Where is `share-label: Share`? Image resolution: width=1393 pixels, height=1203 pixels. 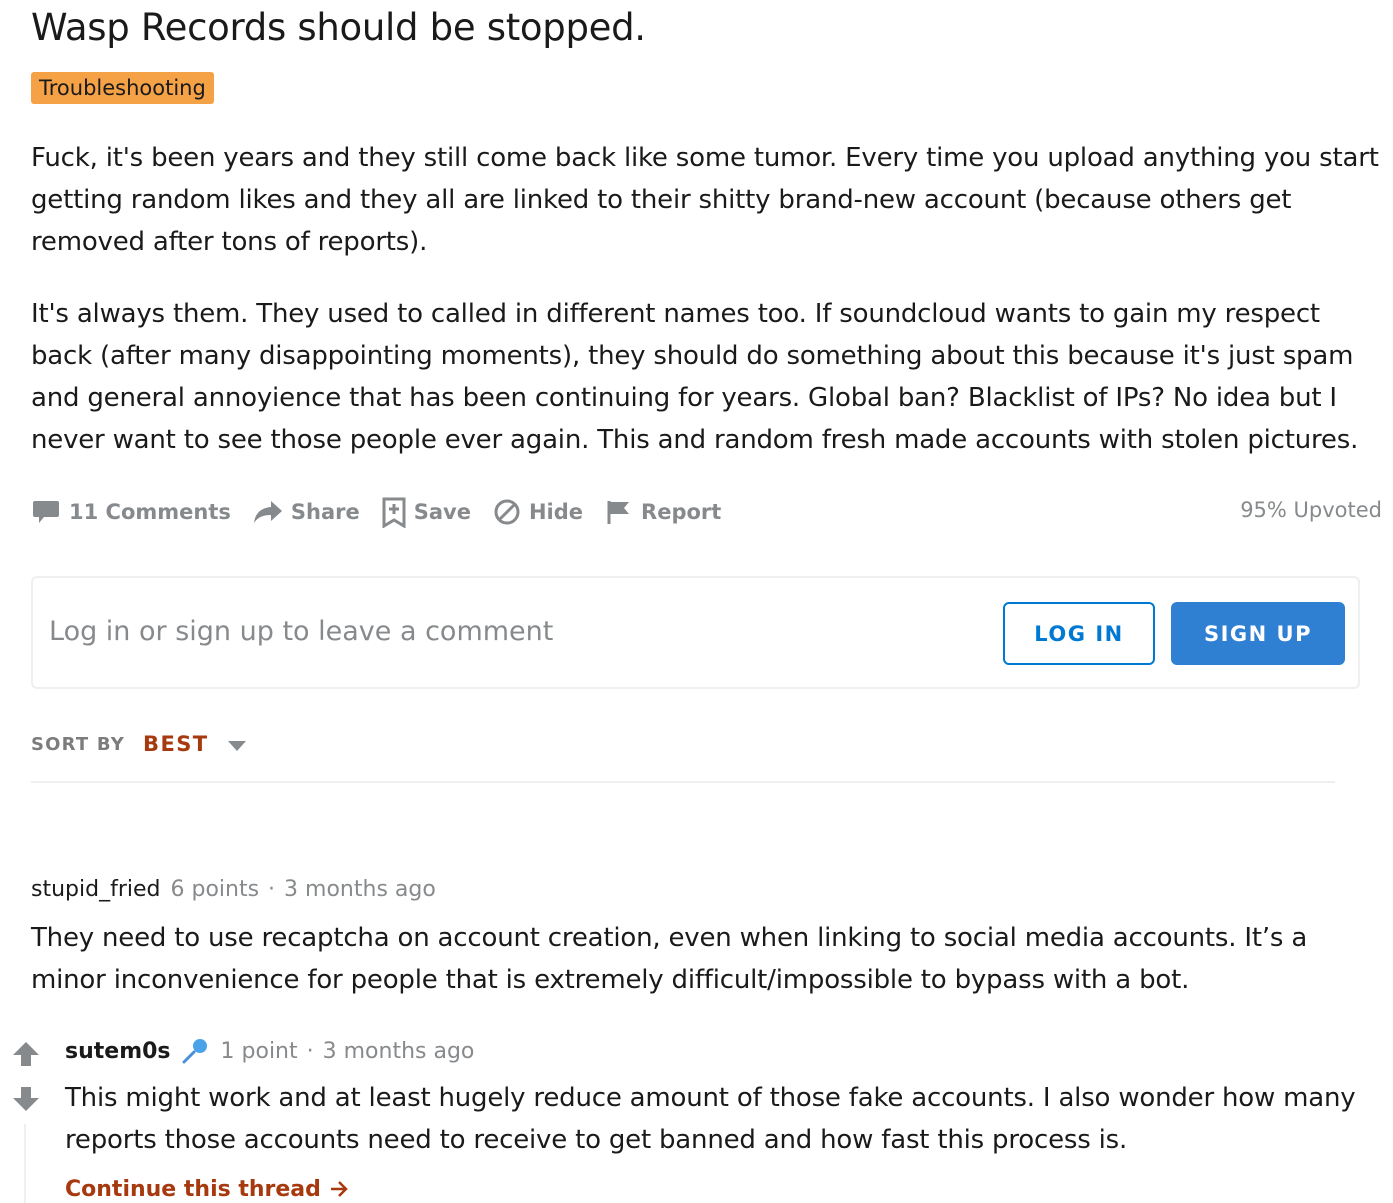
share-label: Share is located at coordinates (325, 512).